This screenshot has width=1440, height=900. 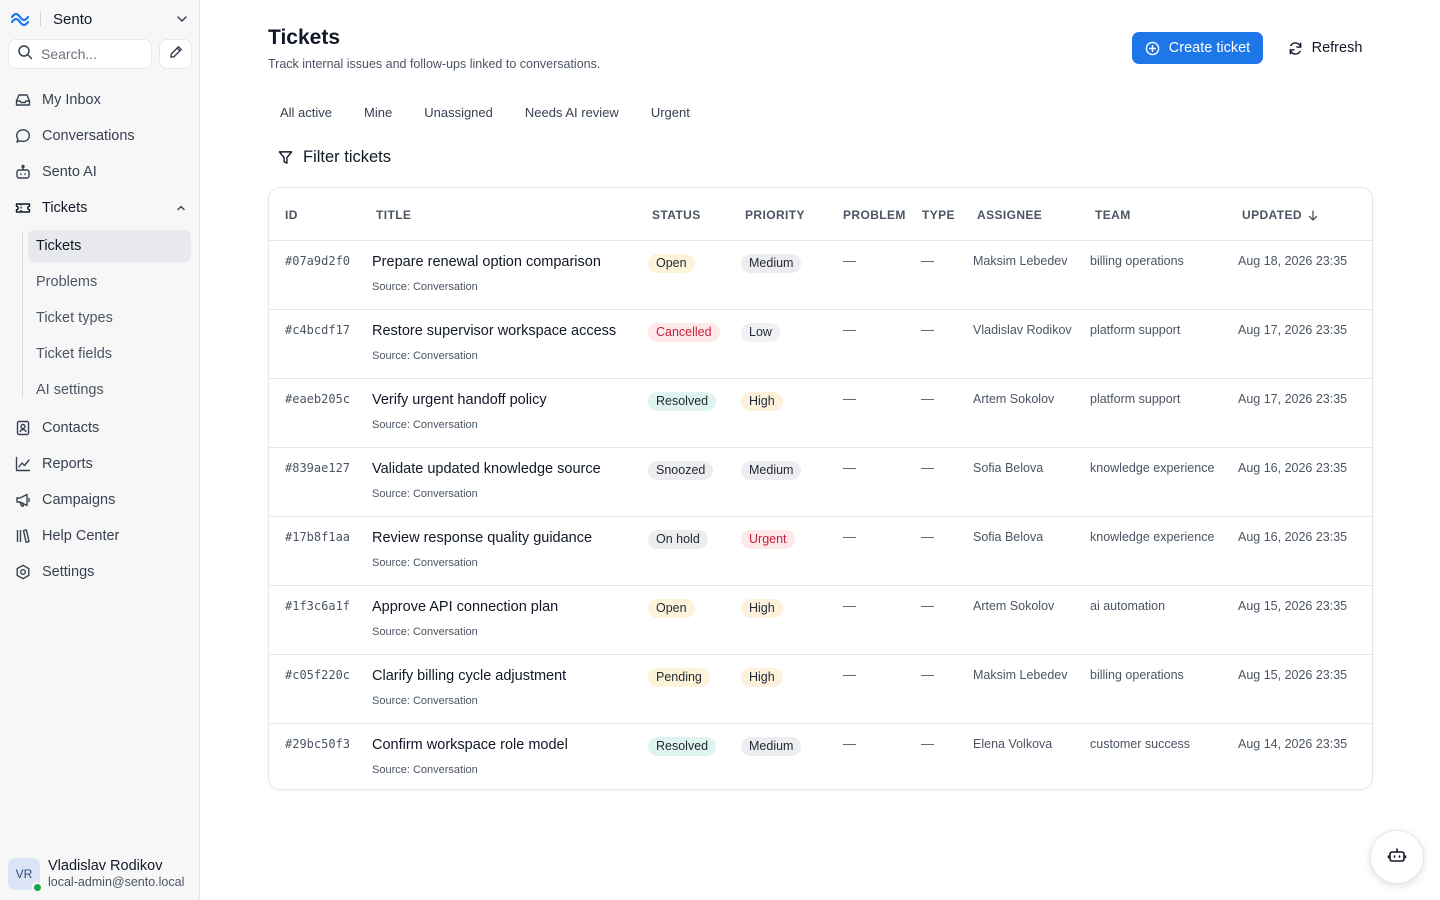 What do you see at coordinates (23, 464) in the screenshot?
I see `line-chart-icon` at bounding box center [23, 464].